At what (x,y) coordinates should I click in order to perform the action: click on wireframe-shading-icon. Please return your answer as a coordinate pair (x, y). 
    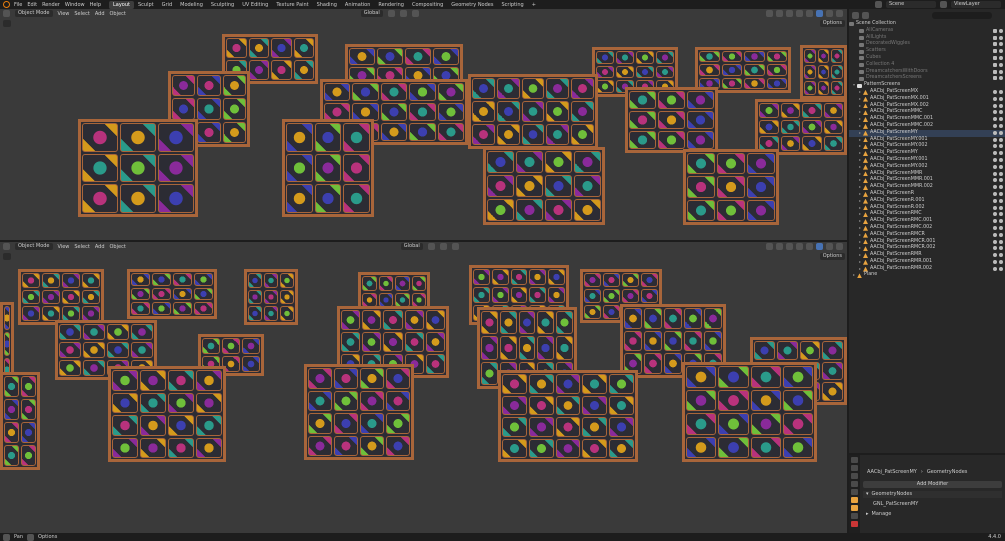
    Looking at the image, I should click on (809, 13).